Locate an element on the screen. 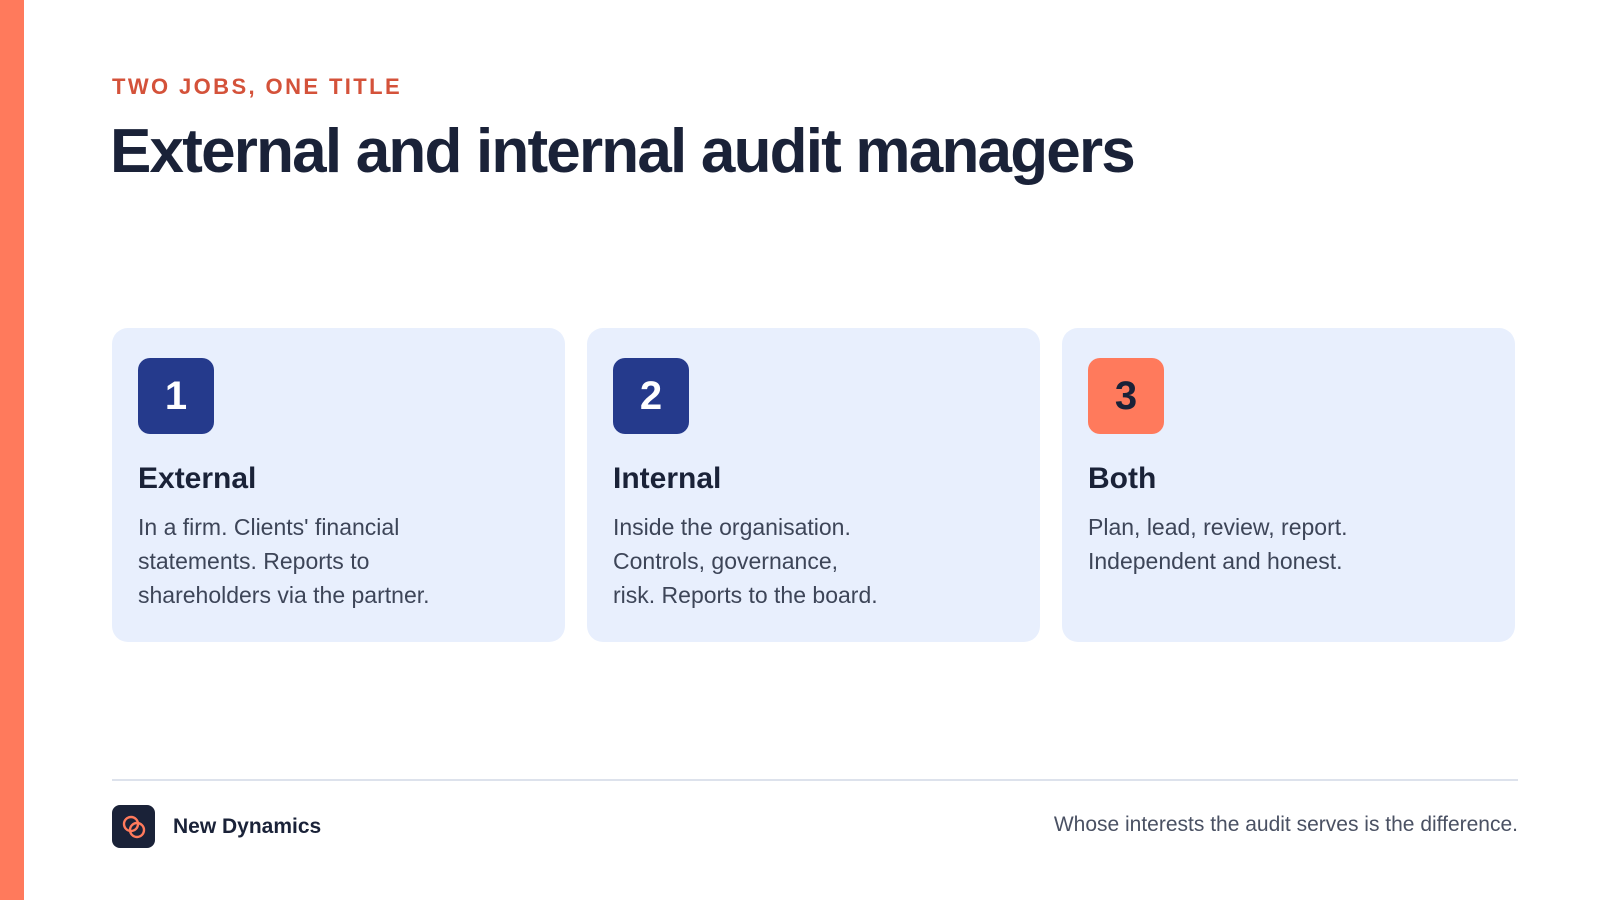 Image resolution: width=1600 pixels, height=900 pixels. card-heading: Both is located at coordinates (1122, 478).